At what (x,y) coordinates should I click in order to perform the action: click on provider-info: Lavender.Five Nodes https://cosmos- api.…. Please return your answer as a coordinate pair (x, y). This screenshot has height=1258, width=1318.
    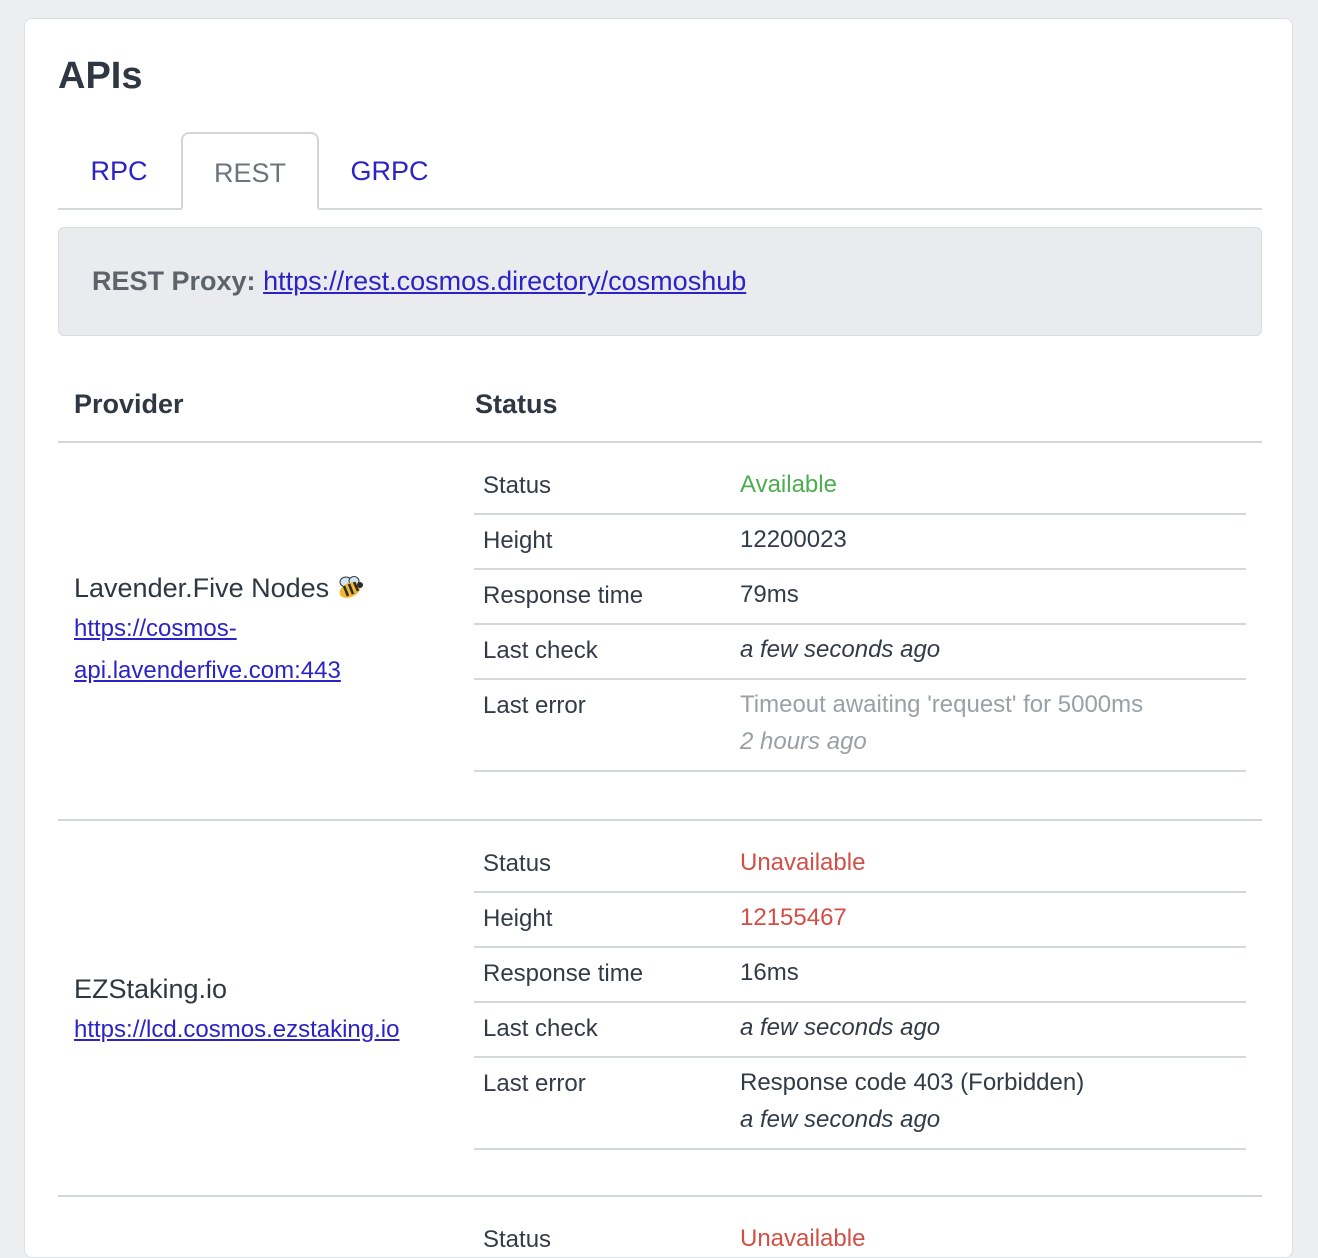
    Looking at the image, I should click on (264, 630).